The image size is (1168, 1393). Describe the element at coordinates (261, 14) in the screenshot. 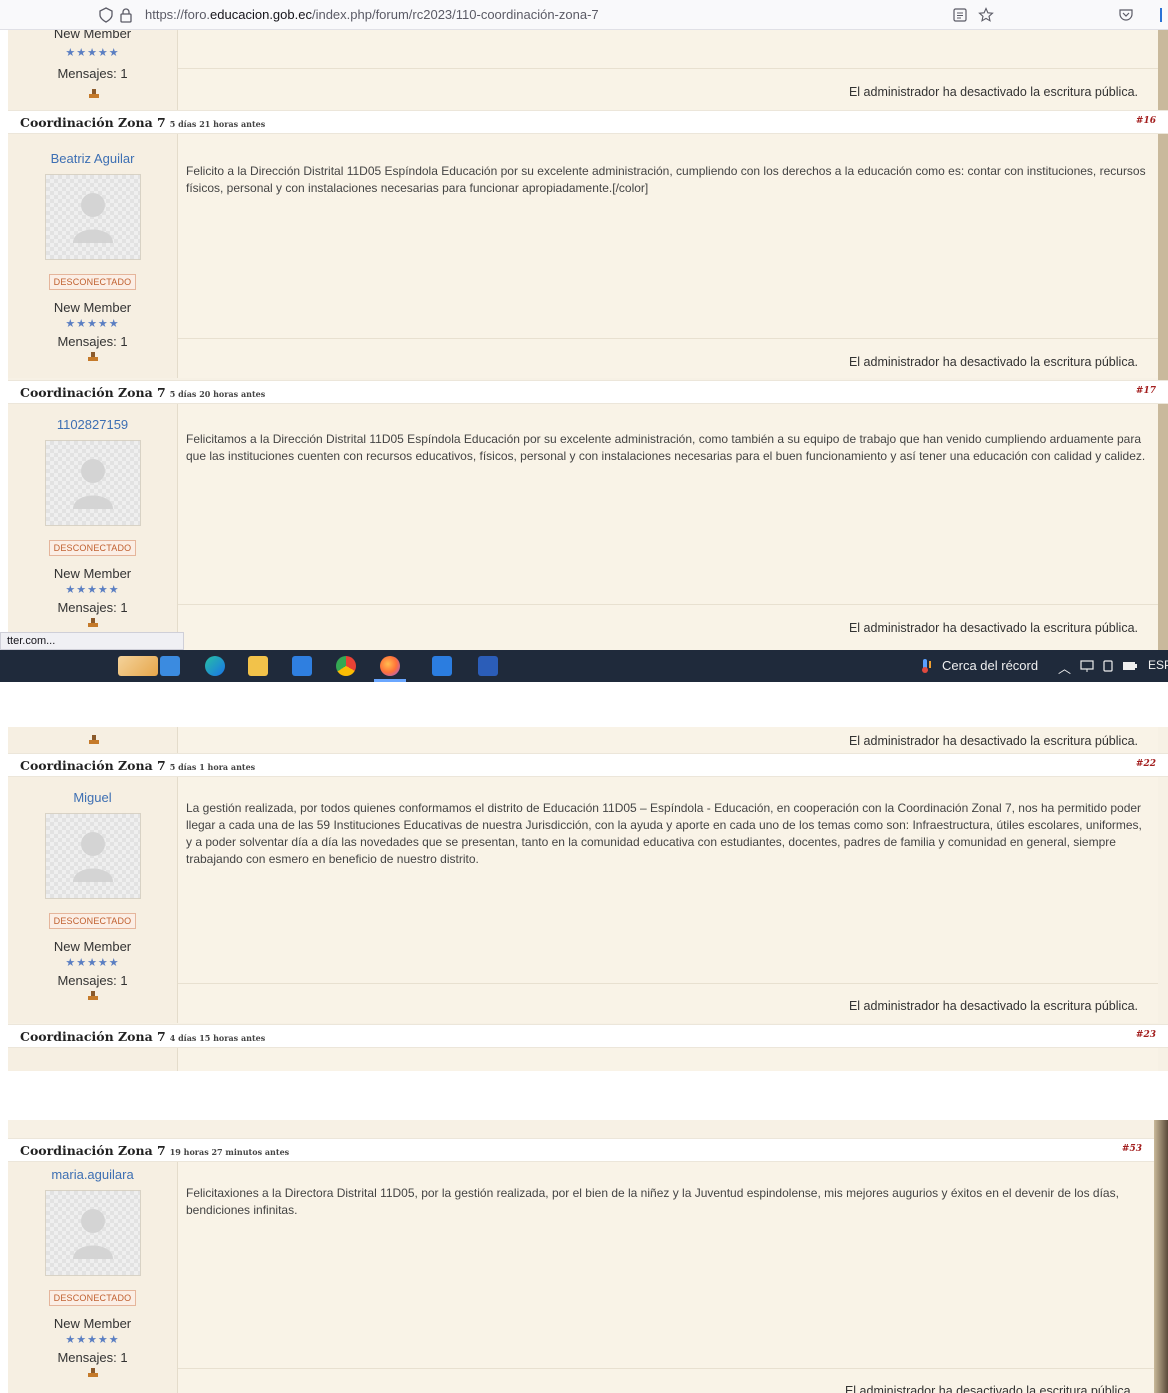

I see `url-host: educacion.gob.ec` at that location.